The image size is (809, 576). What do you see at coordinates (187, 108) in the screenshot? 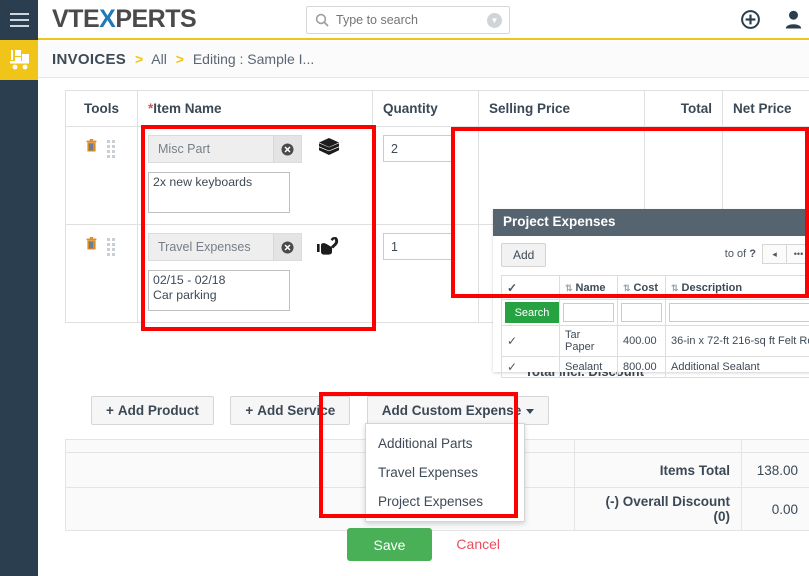
I see `column-header-item-name-label: Item Name` at bounding box center [187, 108].